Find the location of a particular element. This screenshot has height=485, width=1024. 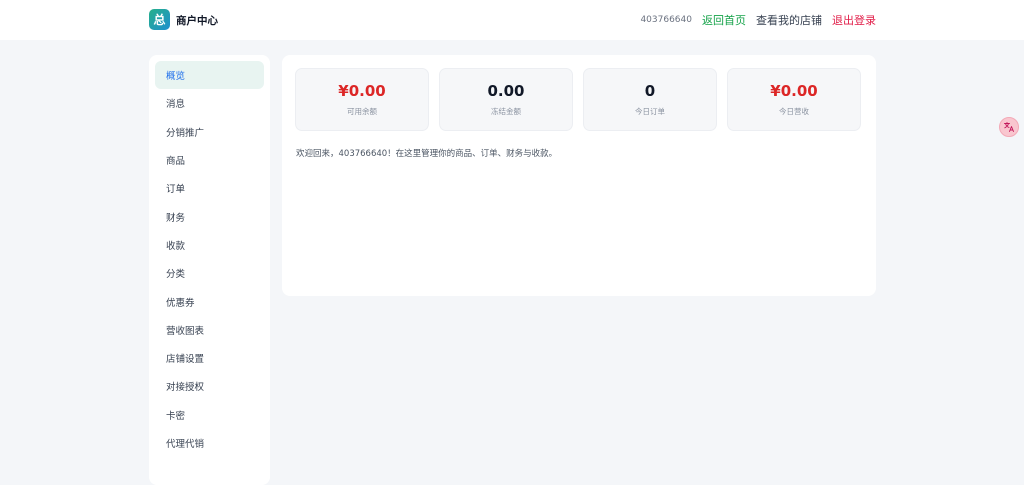

welcome-message: 欢迎回来，403766640！在这里管理你的商品、订单、财务与收款。 is located at coordinates (427, 154).